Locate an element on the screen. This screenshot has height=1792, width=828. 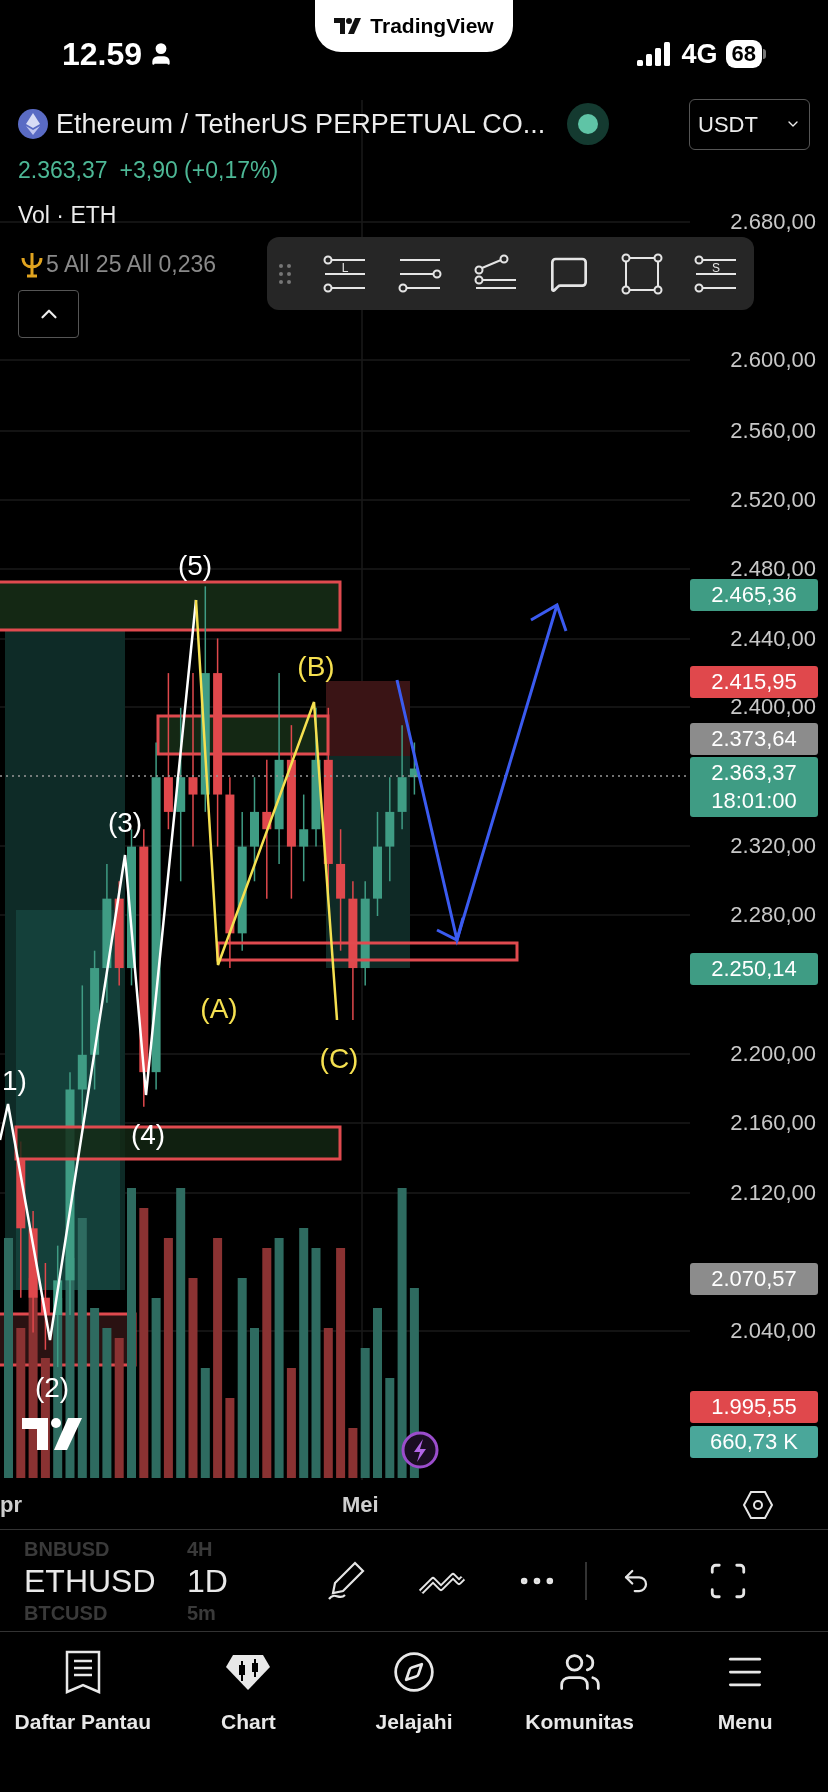
price-label: 2.600,00 is located at coordinates (773, 360).